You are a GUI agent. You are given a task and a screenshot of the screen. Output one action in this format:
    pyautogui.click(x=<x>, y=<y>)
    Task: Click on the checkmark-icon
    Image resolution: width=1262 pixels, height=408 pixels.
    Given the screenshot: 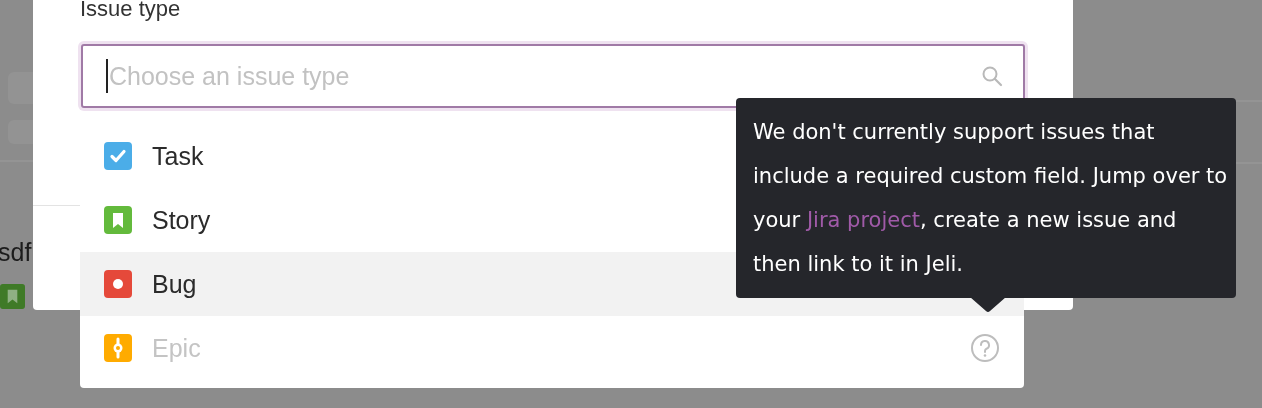 What is the action you would take?
    pyautogui.click(x=118, y=156)
    